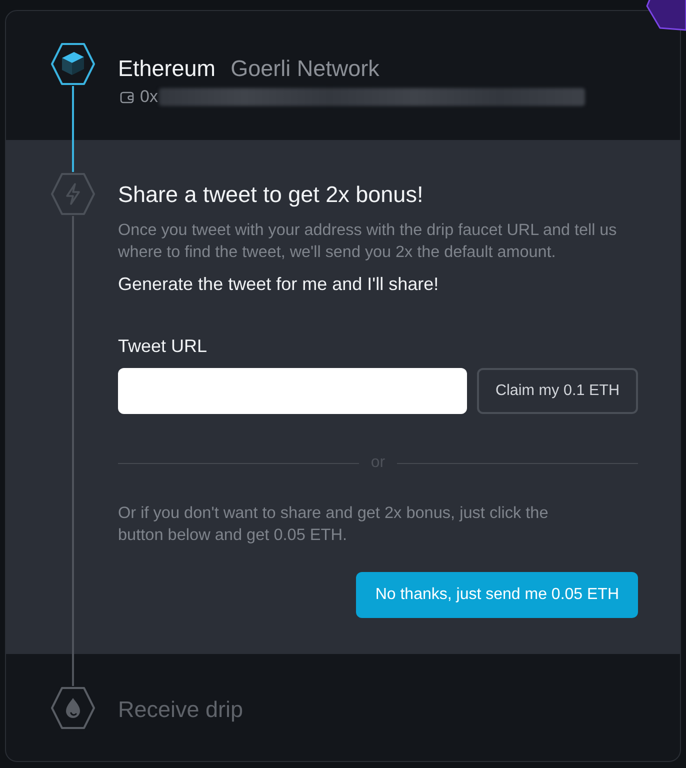 This screenshot has height=768, width=686. I want to click on tweet-url-input, so click(292, 391).